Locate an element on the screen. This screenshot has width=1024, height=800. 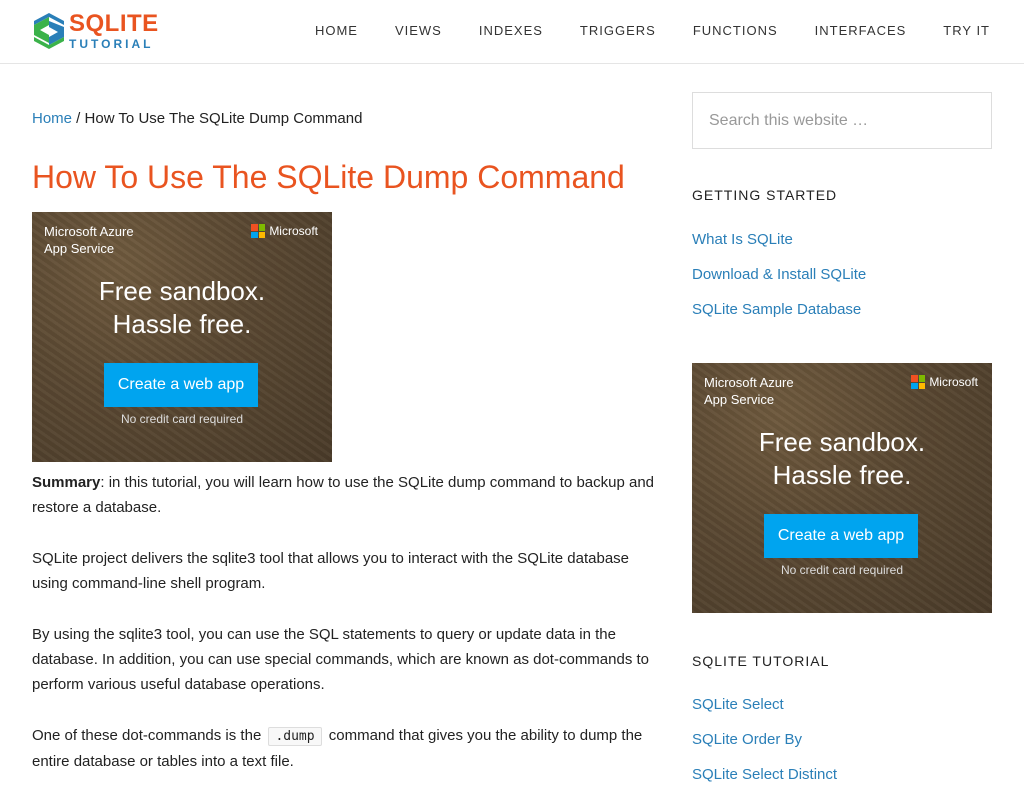
list-item: SQLite Order By is located at coordinates (764, 748).